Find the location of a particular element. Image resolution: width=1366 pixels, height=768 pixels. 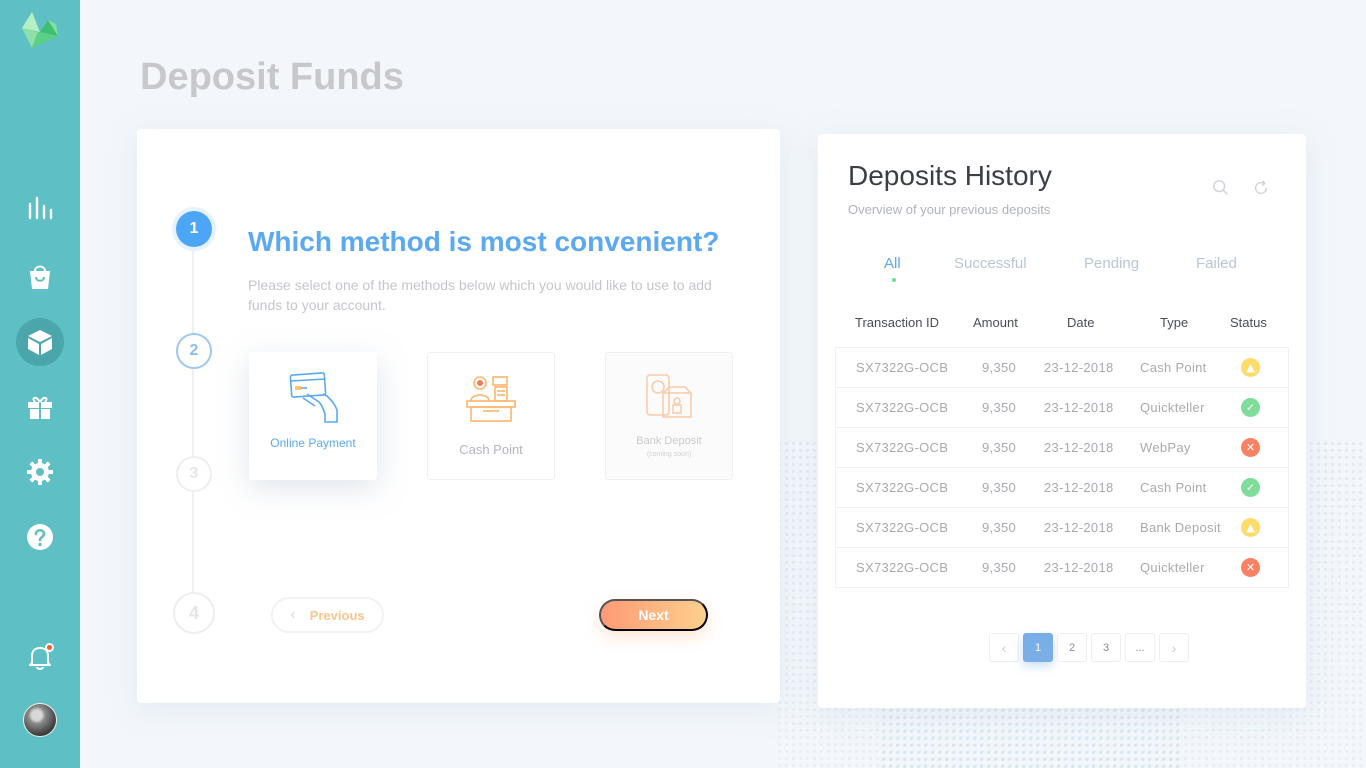

coming-soon-note: (coming soon) is located at coordinates (669, 454).